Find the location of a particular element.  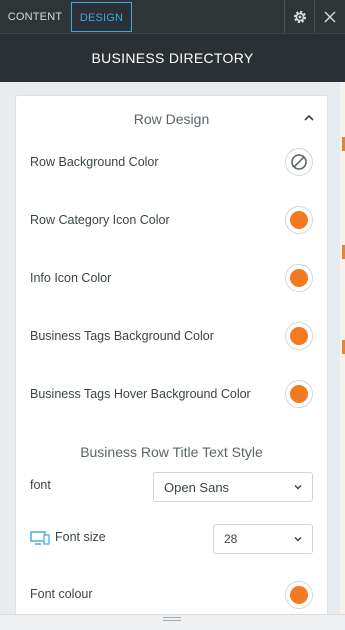

row-background-color-swatch is located at coordinates (299, 162).